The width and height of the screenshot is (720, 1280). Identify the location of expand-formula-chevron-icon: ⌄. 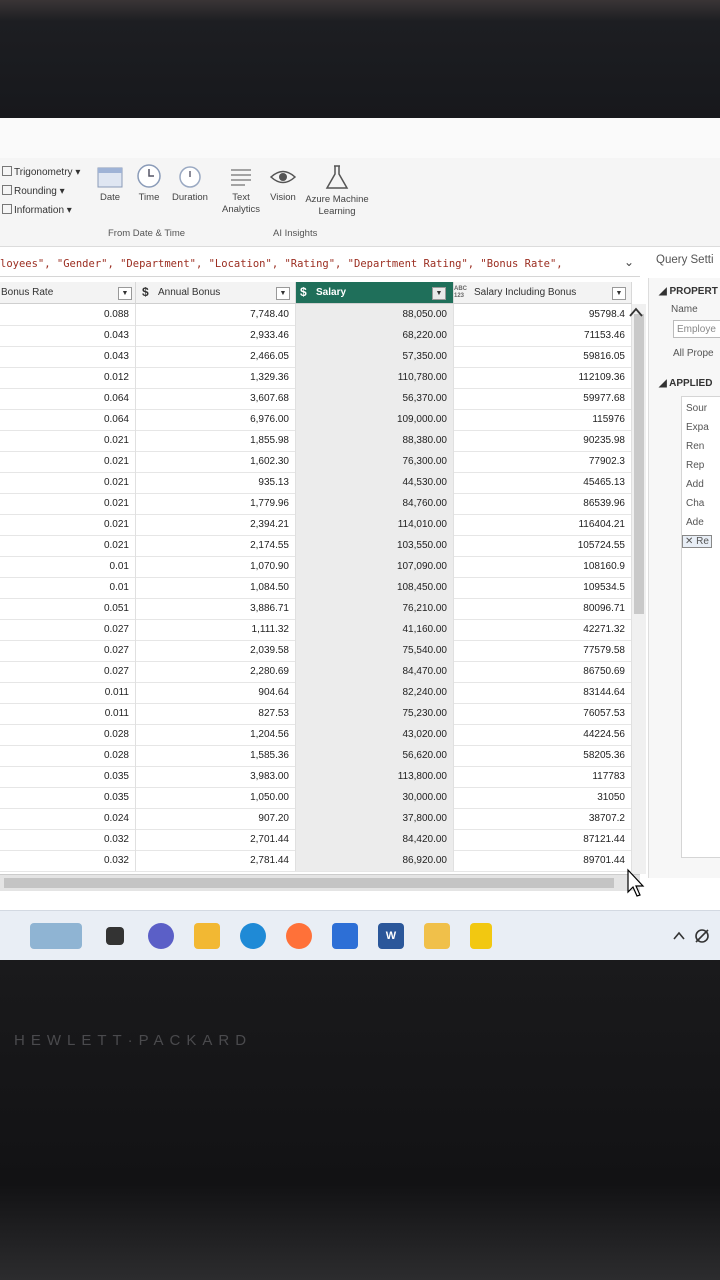
(629, 262).